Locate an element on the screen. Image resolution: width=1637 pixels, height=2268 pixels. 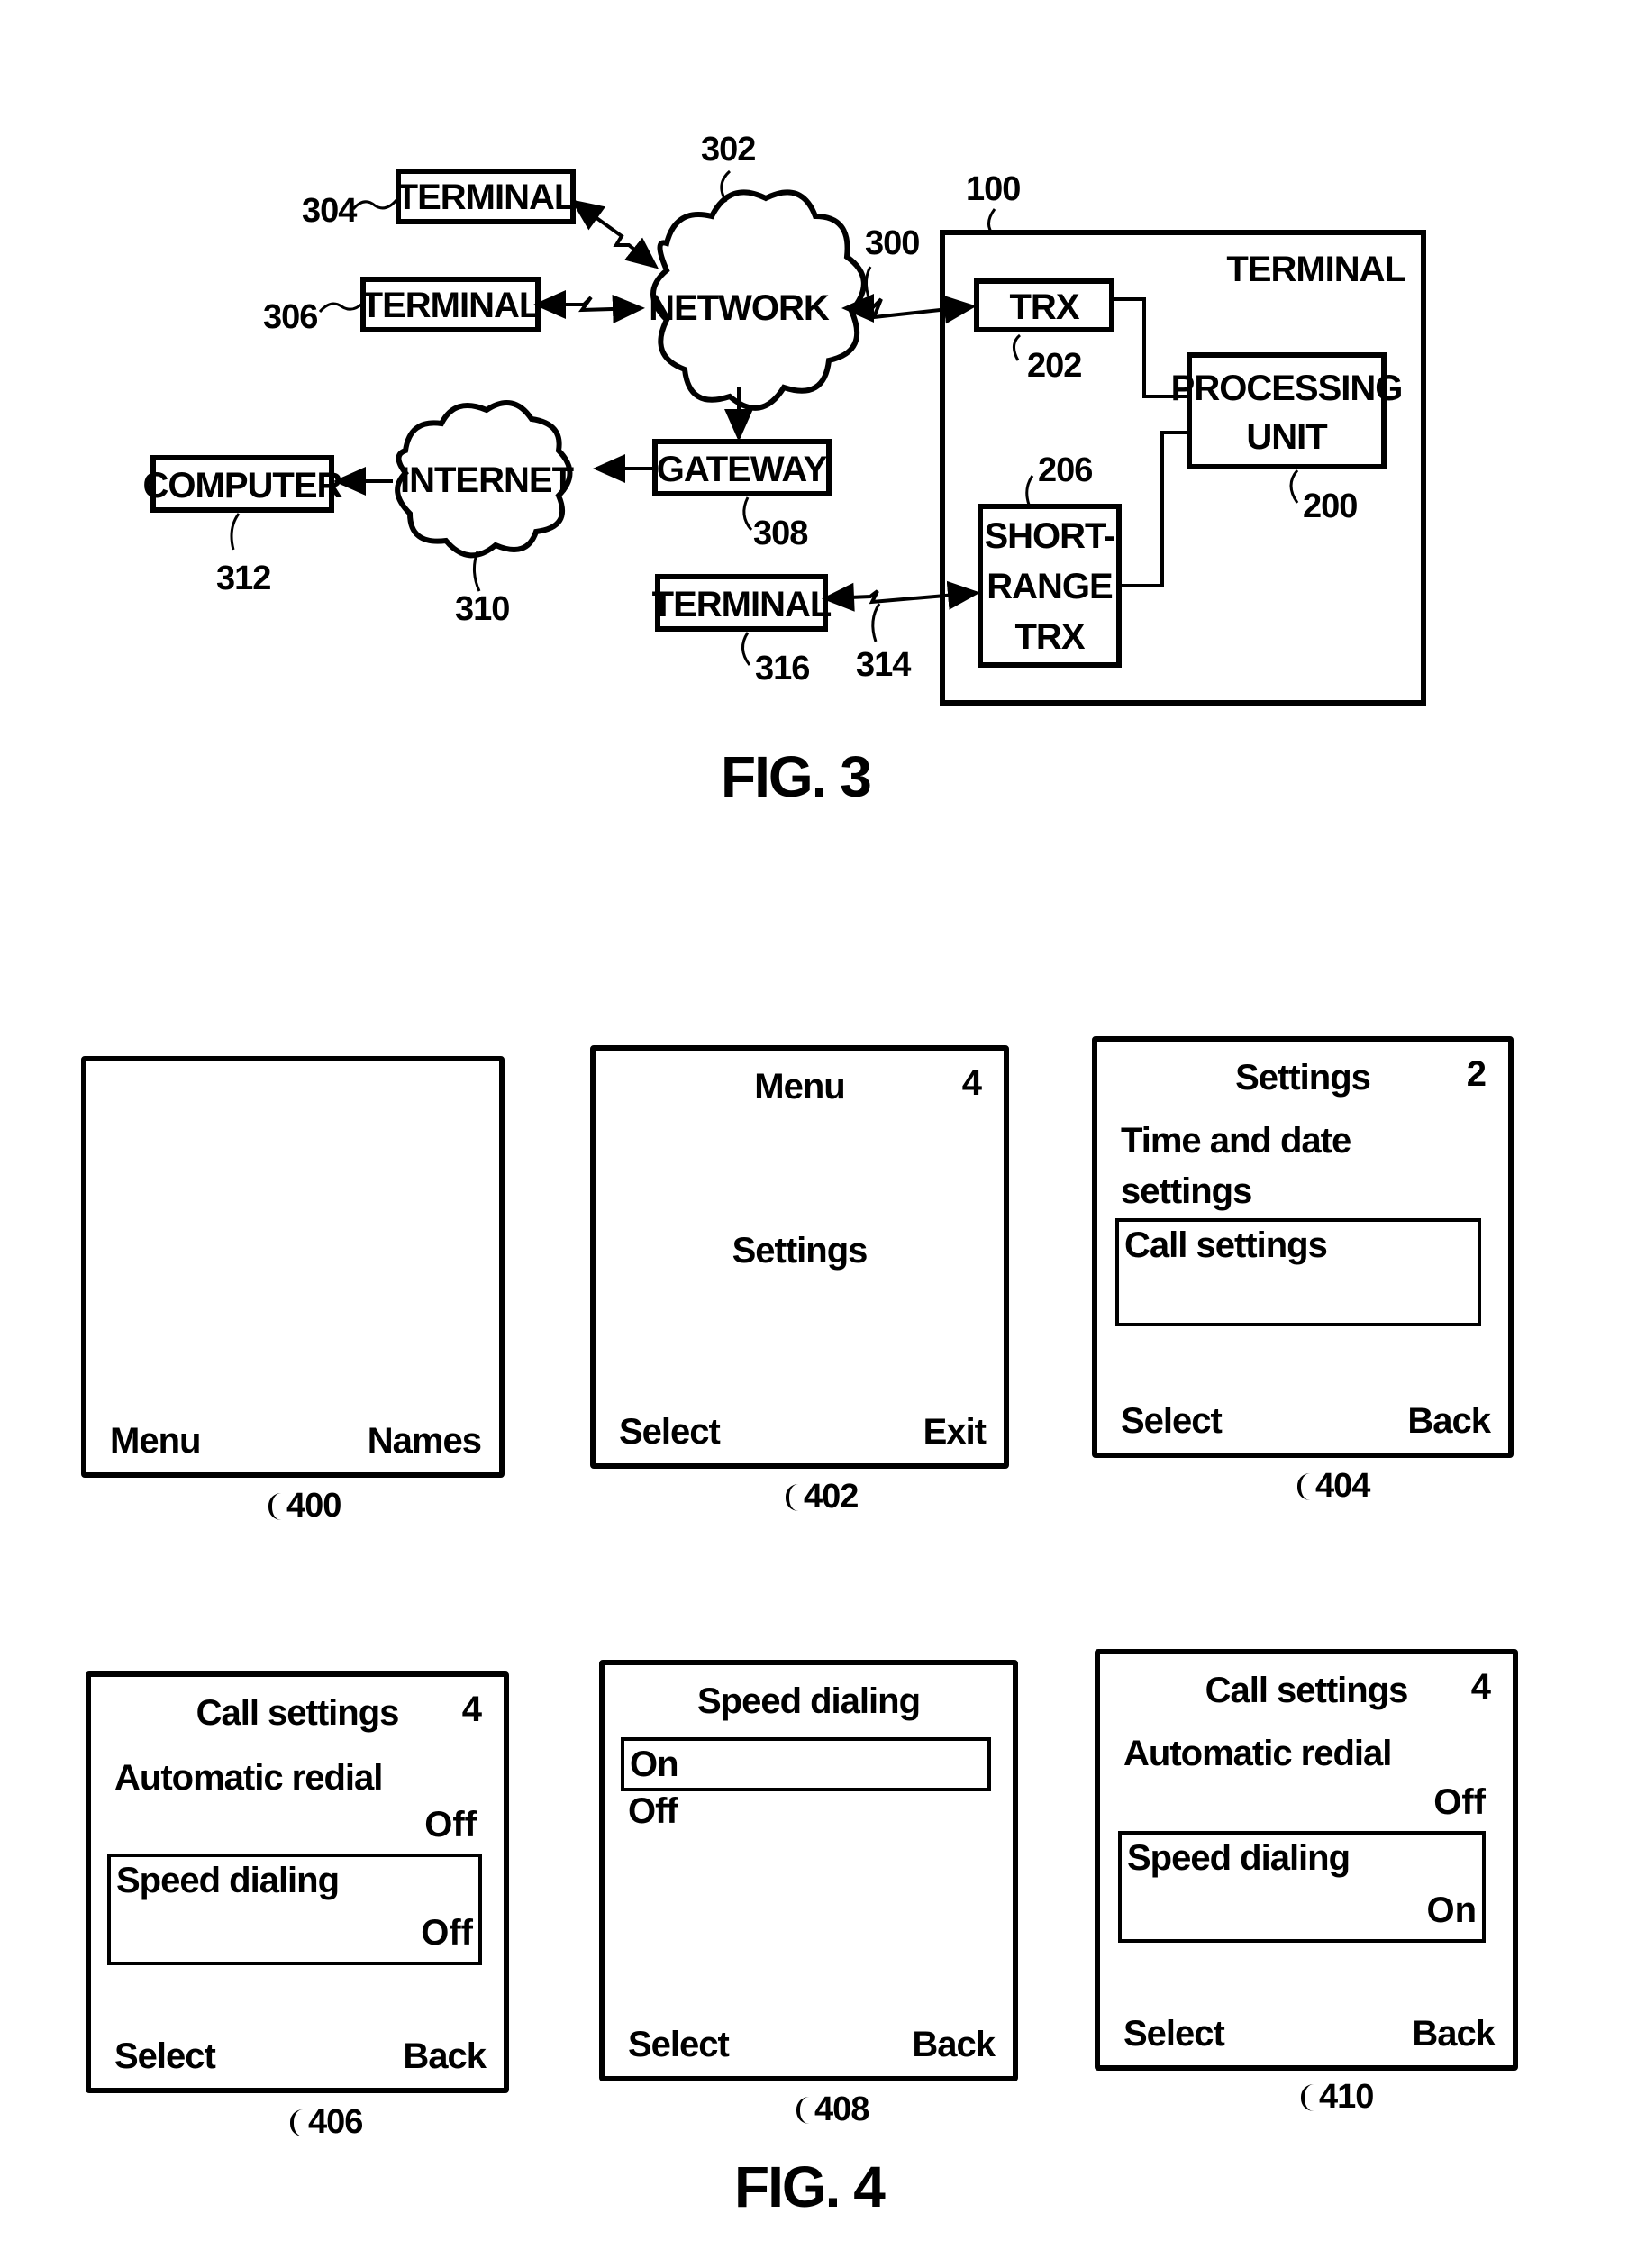
screen-title: Menu is located at coordinates (799, 1087).